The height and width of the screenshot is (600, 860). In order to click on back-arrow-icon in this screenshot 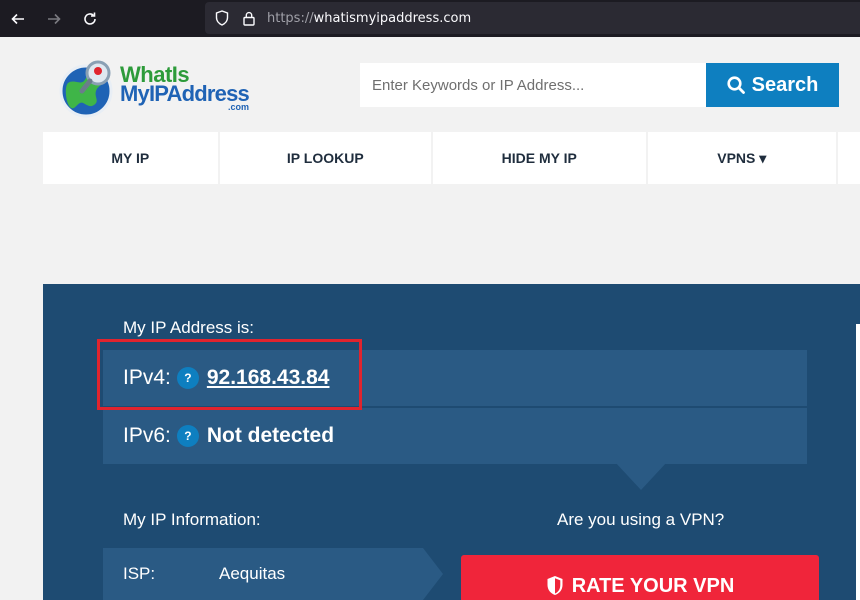, I will do `click(17, 18)`.